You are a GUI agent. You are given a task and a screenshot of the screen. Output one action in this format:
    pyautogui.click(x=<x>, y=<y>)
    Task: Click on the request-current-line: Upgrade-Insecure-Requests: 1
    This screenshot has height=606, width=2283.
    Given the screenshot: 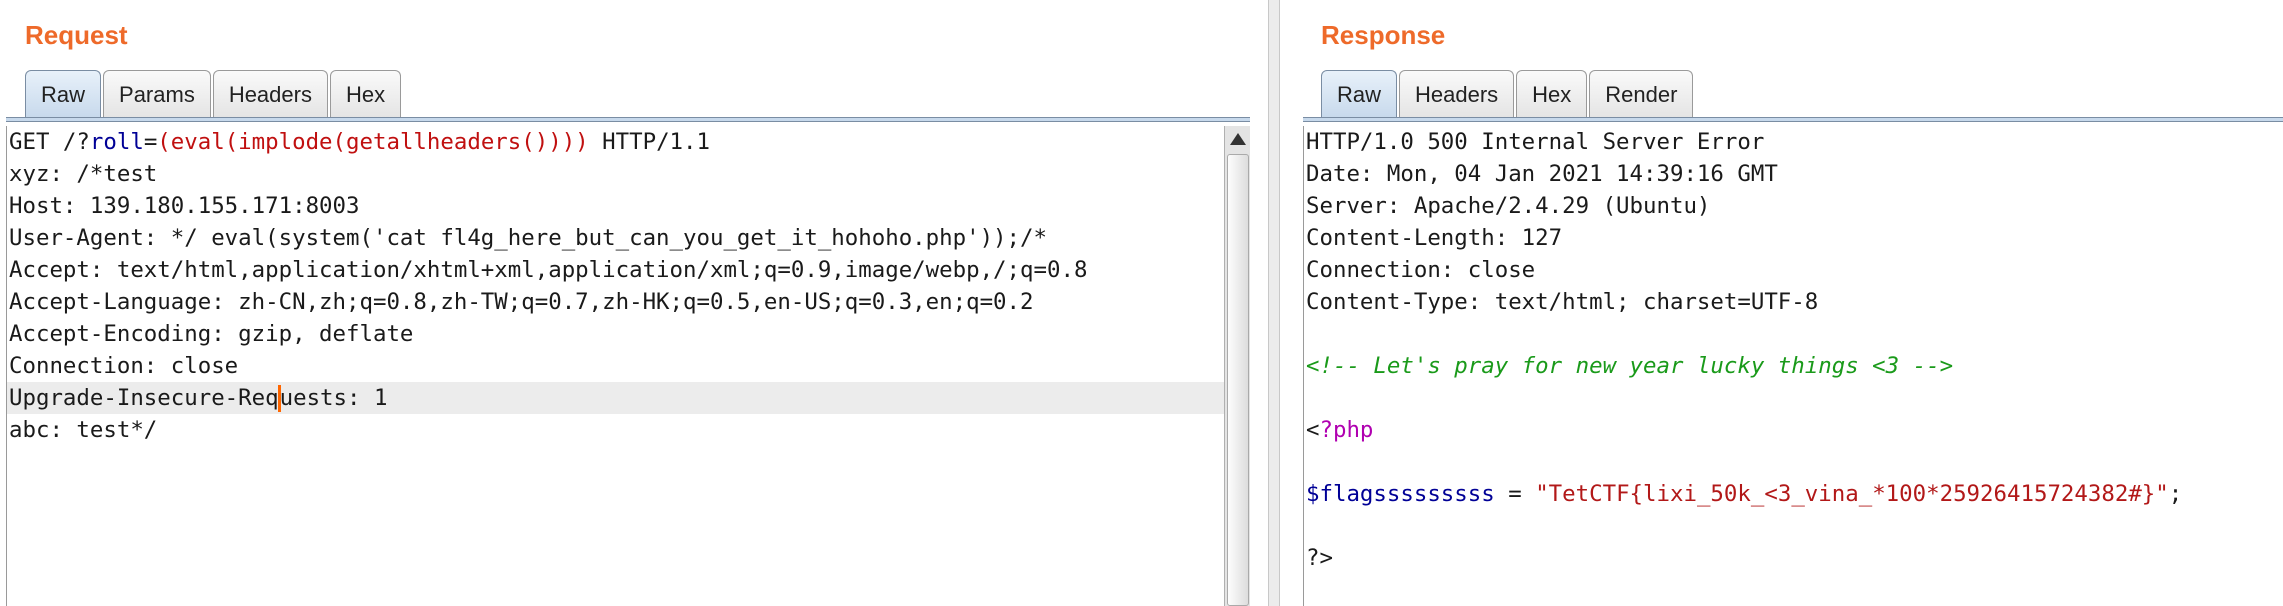 What is the action you would take?
    pyautogui.click(x=628, y=398)
    